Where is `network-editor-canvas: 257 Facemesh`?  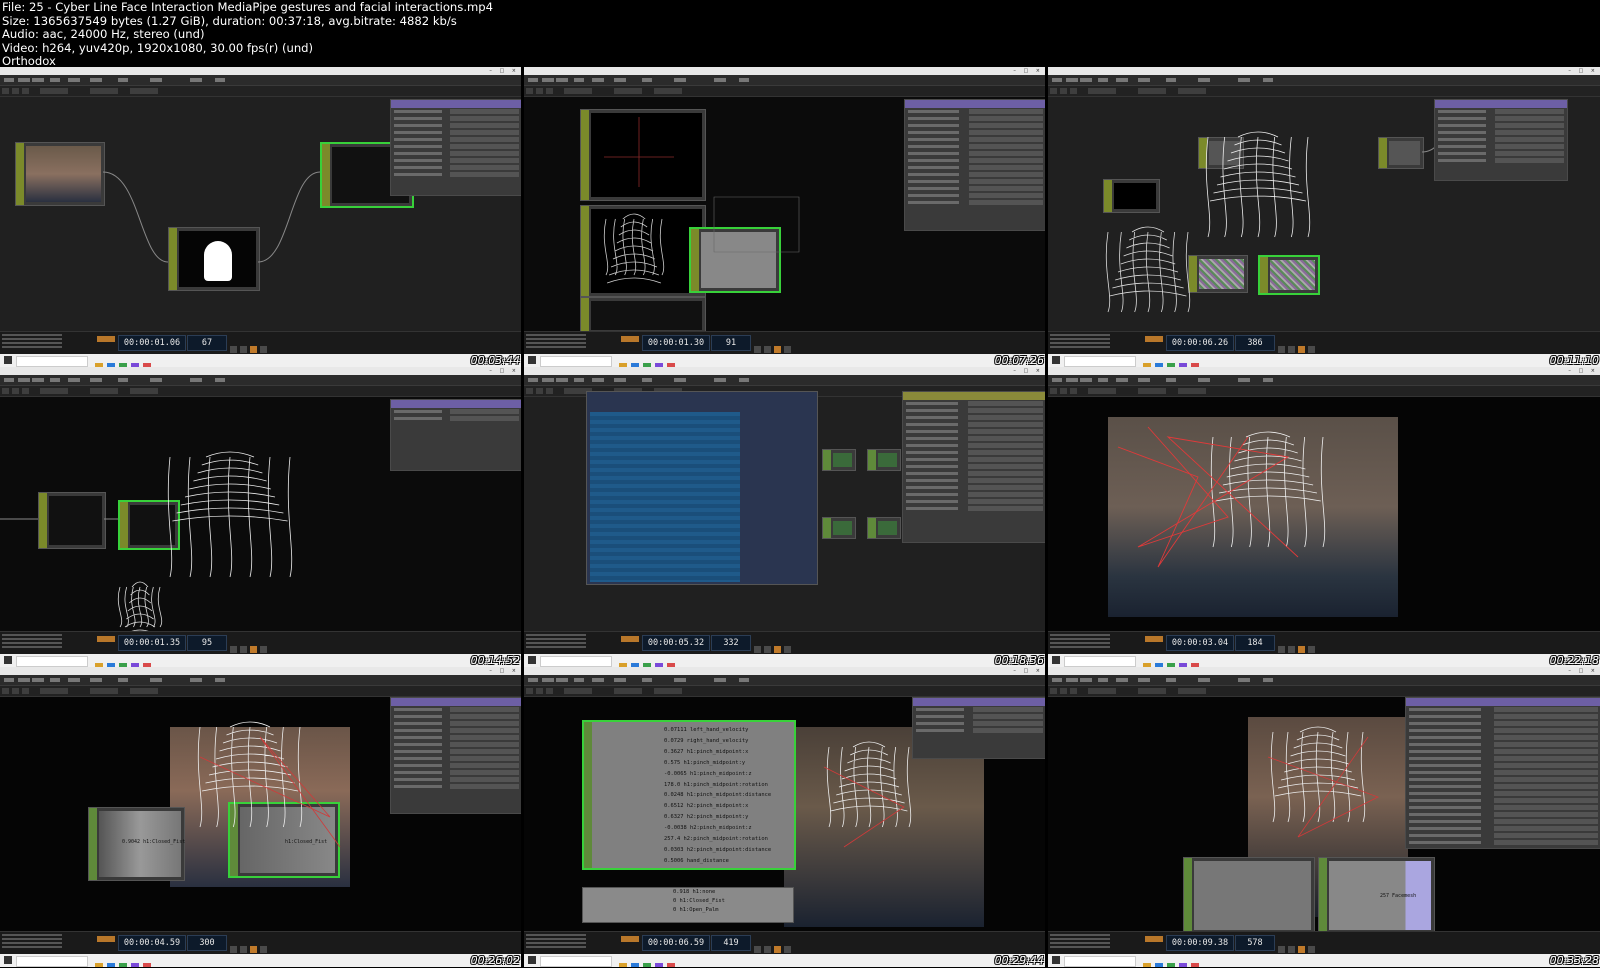 network-editor-canvas: 257 Facemesh is located at coordinates (1324, 815).